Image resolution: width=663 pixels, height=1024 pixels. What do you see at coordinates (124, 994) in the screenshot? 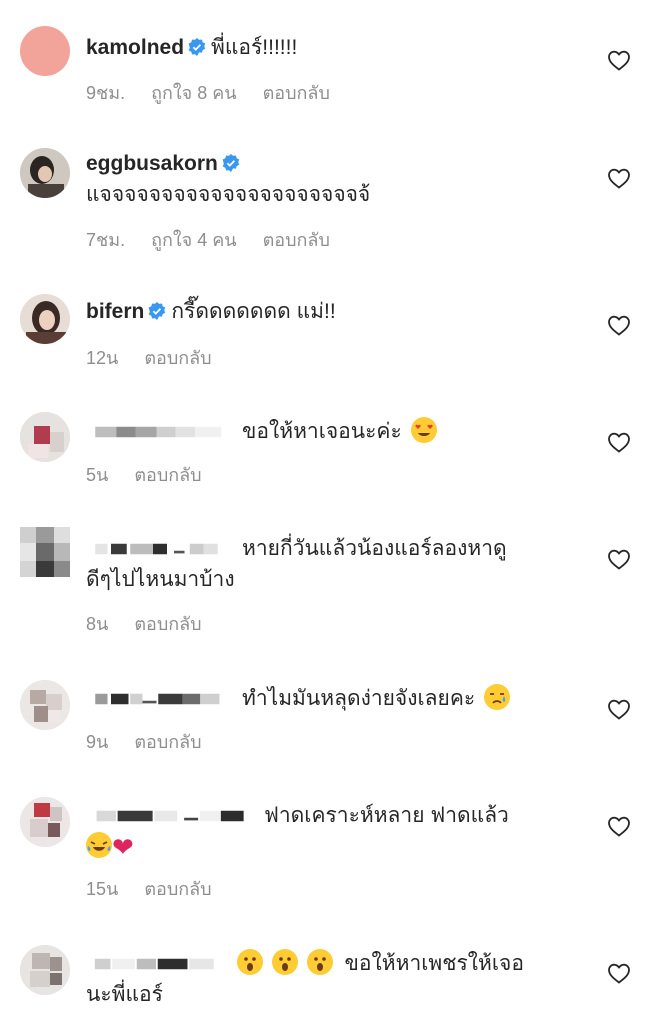
I see `comment-text-line2: นะพี่แอร์` at bounding box center [124, 994].